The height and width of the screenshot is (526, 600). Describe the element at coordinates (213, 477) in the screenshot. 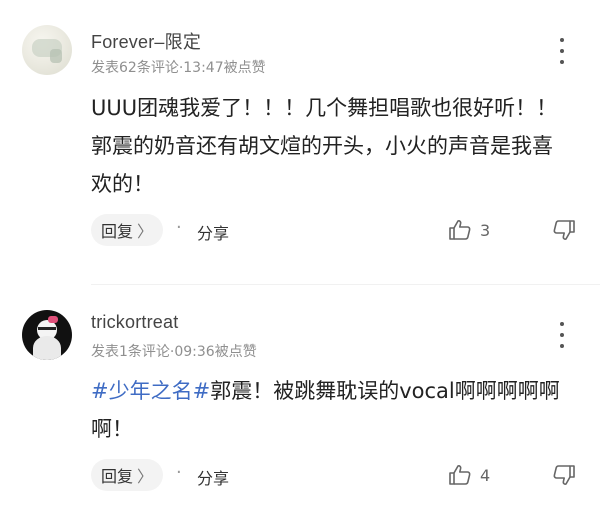

I see `share-button: 分享` at that location.